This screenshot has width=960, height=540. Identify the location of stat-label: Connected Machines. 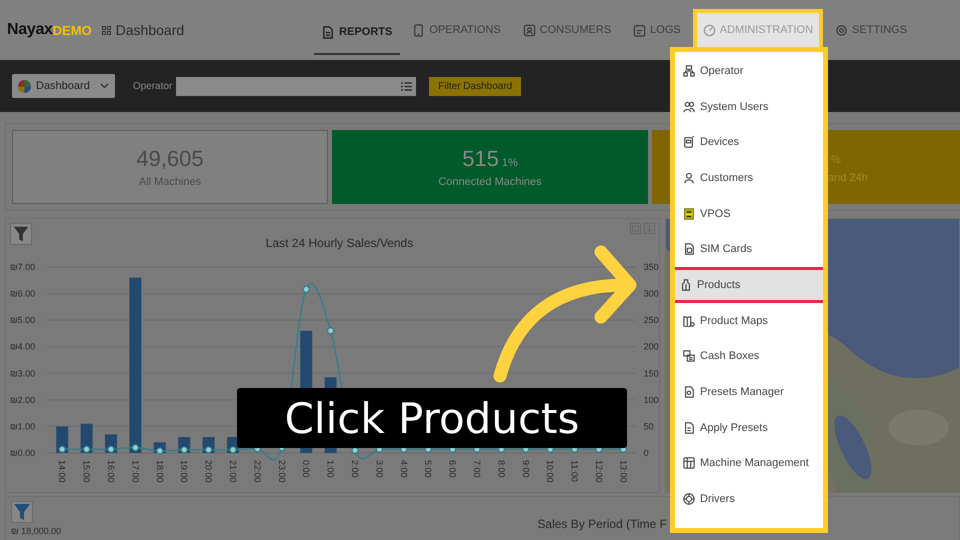
(490, 182).